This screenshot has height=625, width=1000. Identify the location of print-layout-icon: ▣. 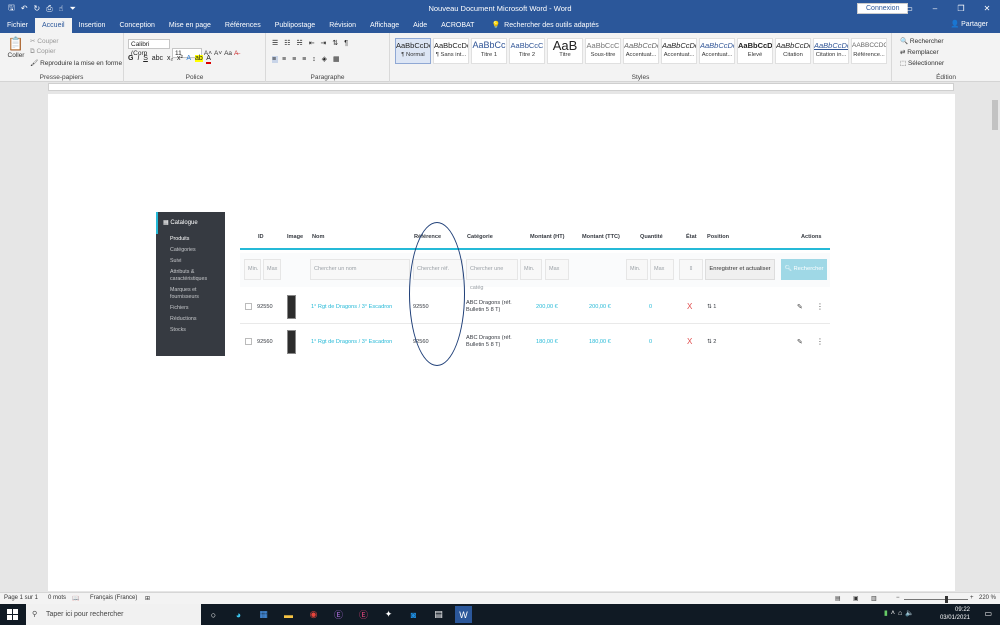
(856, 598).